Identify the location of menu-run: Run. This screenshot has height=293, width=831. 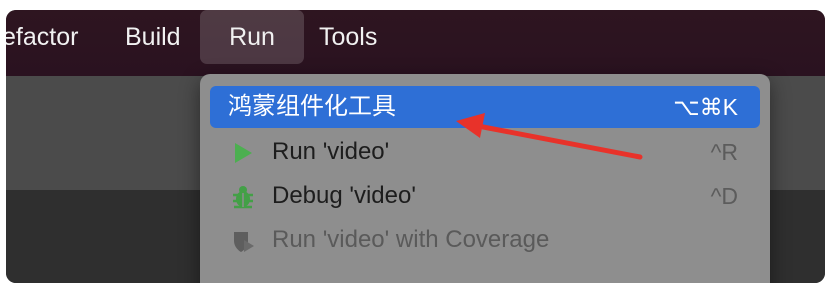
(252, 37).